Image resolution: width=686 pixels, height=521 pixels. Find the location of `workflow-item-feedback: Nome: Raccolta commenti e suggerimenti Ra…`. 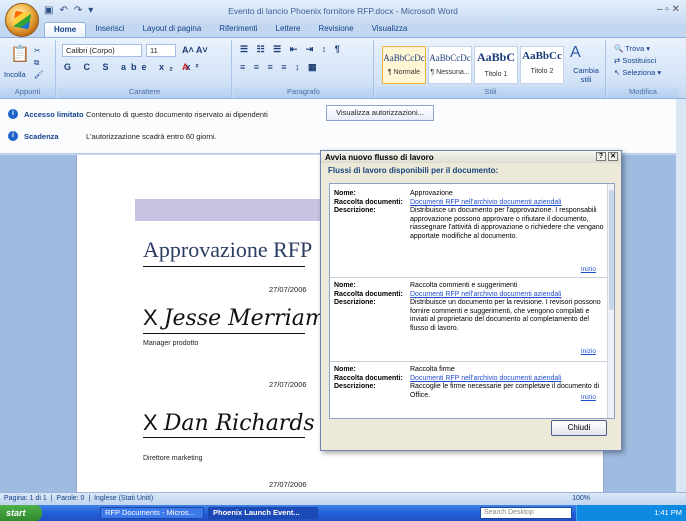

workflow-item-feedback: Nome: Raccolta commenti e suggerimenti Ra… is located at coordinates (470, 322).